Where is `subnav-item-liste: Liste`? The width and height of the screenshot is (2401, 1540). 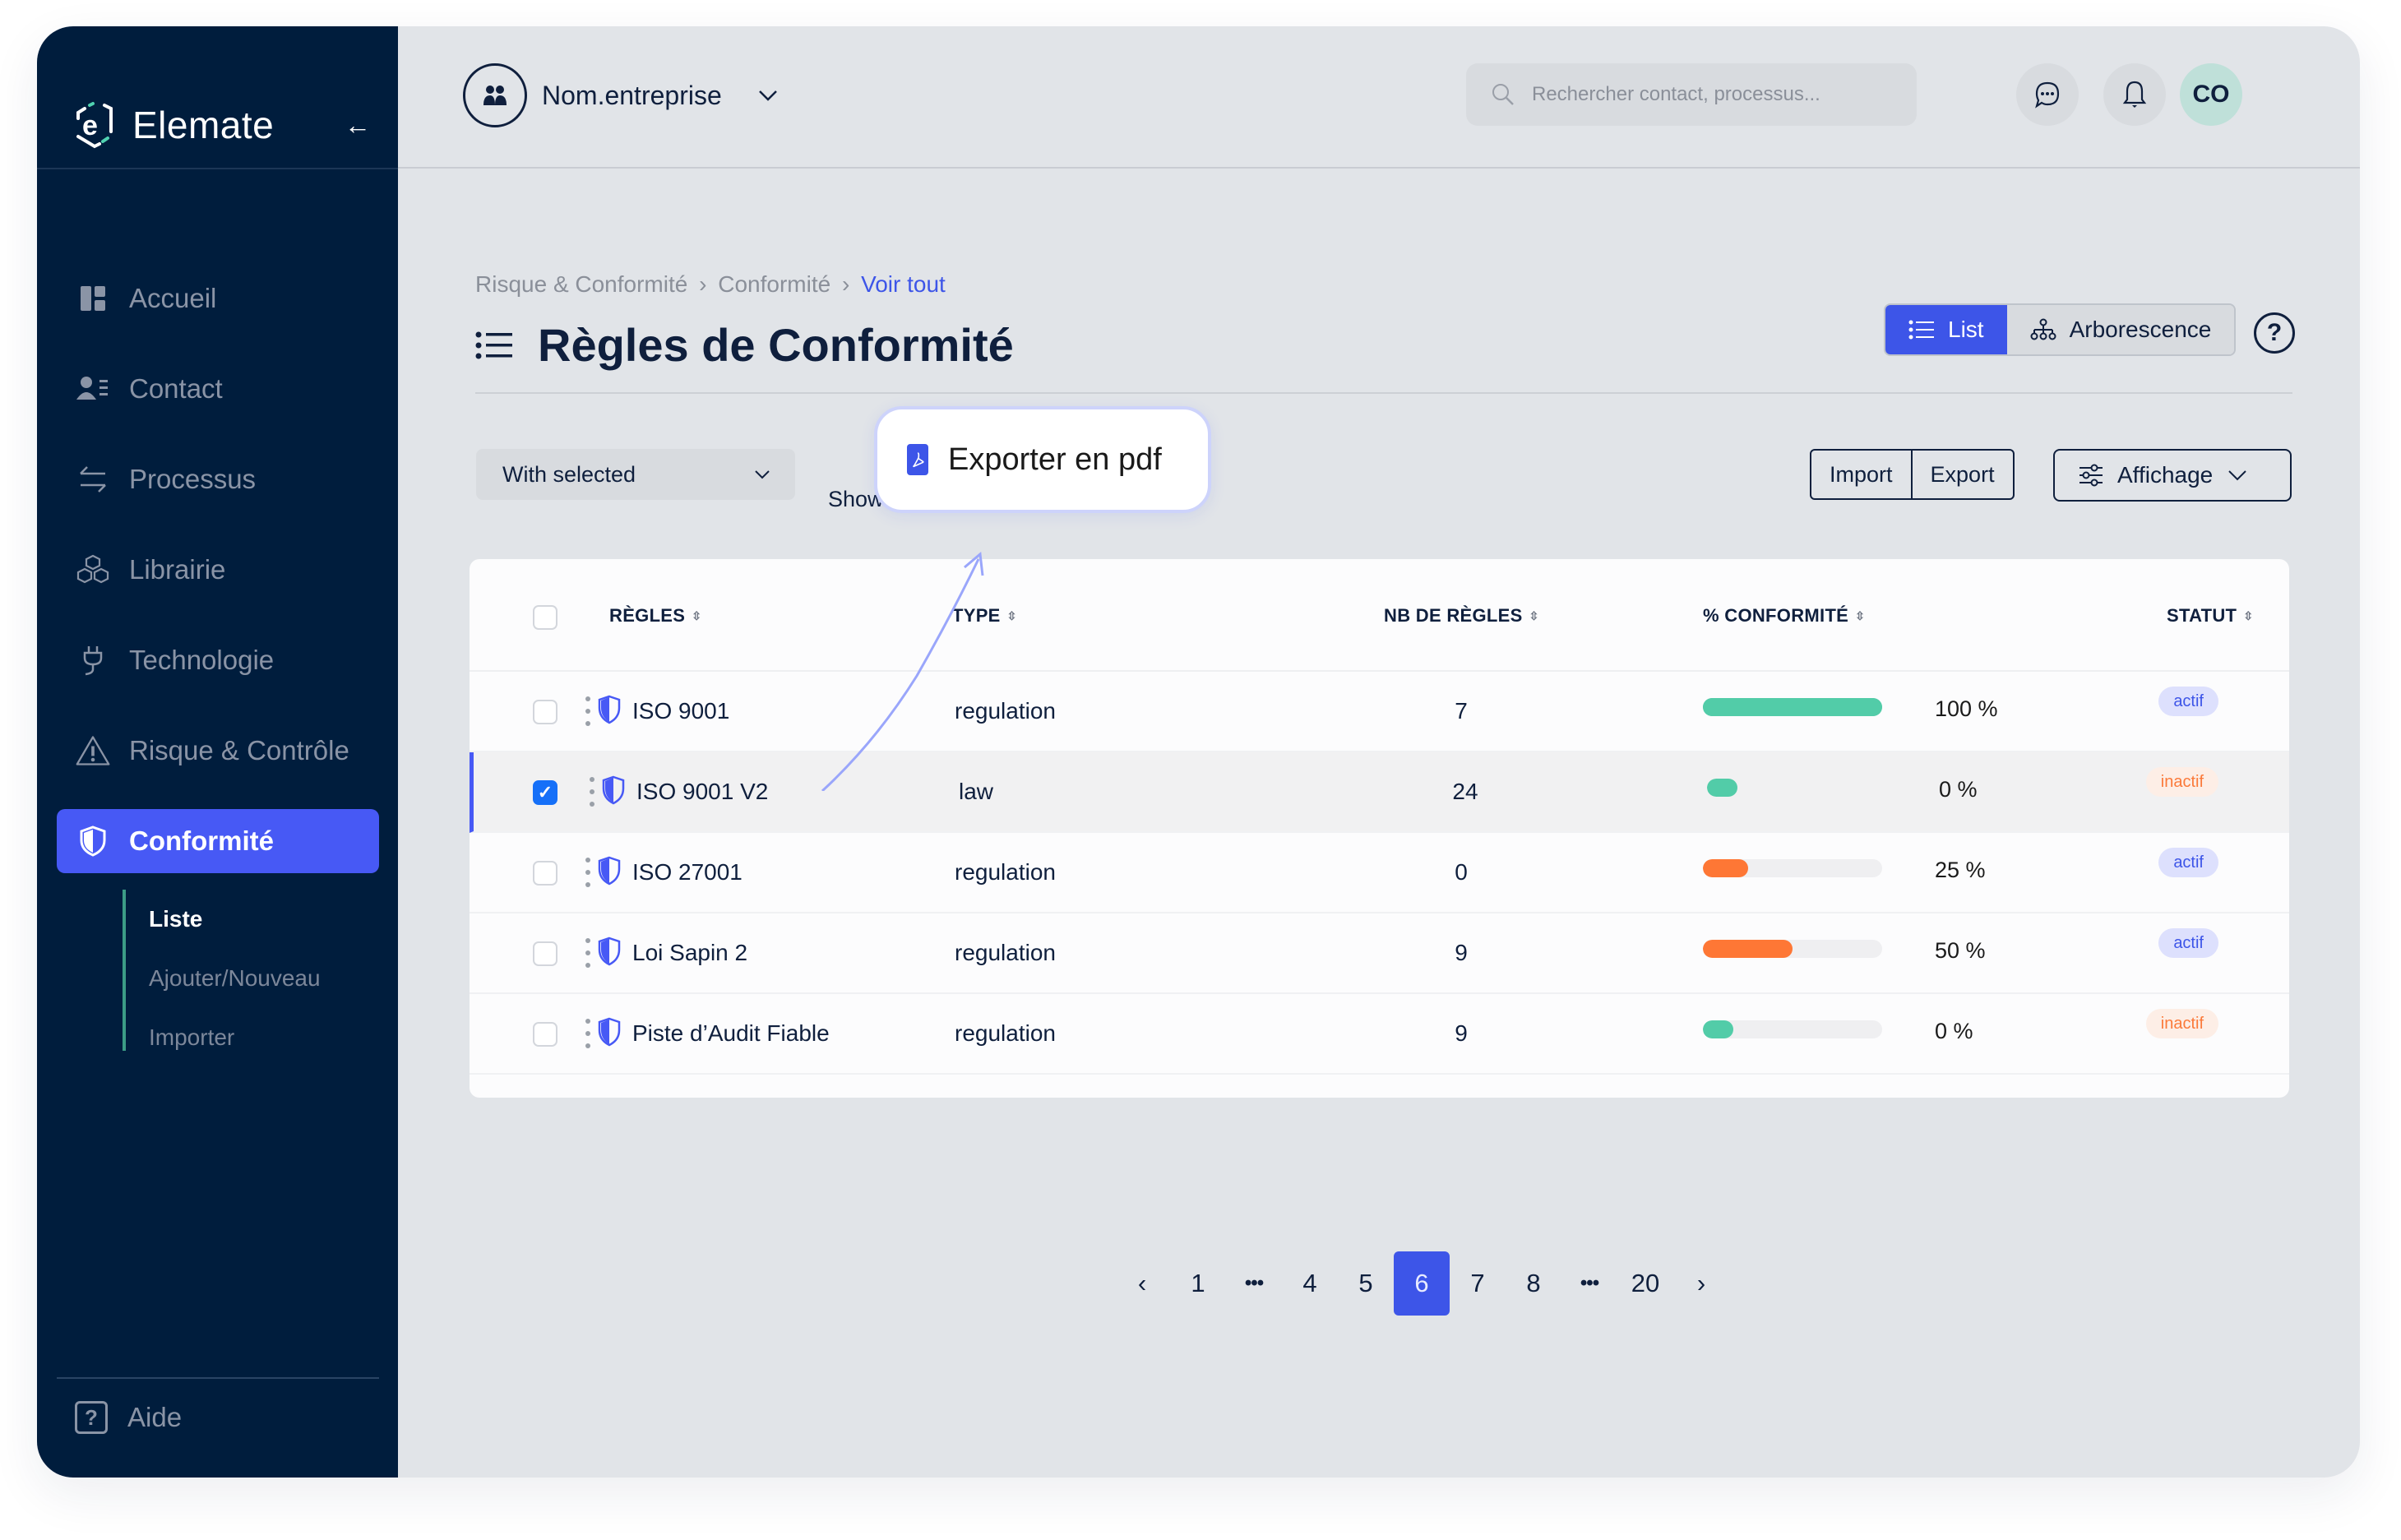 subnav-item-liste: Liste is located at coordinates (235, 920).